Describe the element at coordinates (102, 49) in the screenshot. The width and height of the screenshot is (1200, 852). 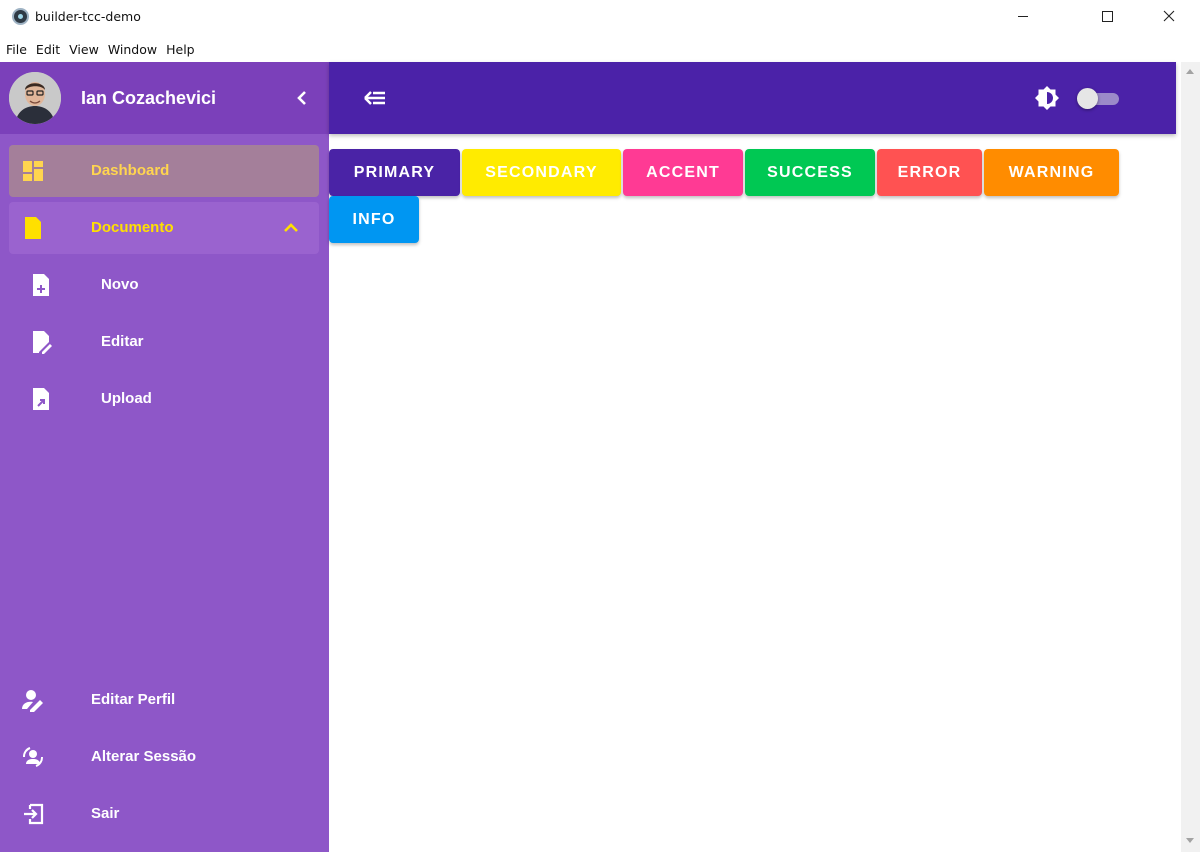
I see `menu-bar: File Edit View Window Help` at that location.